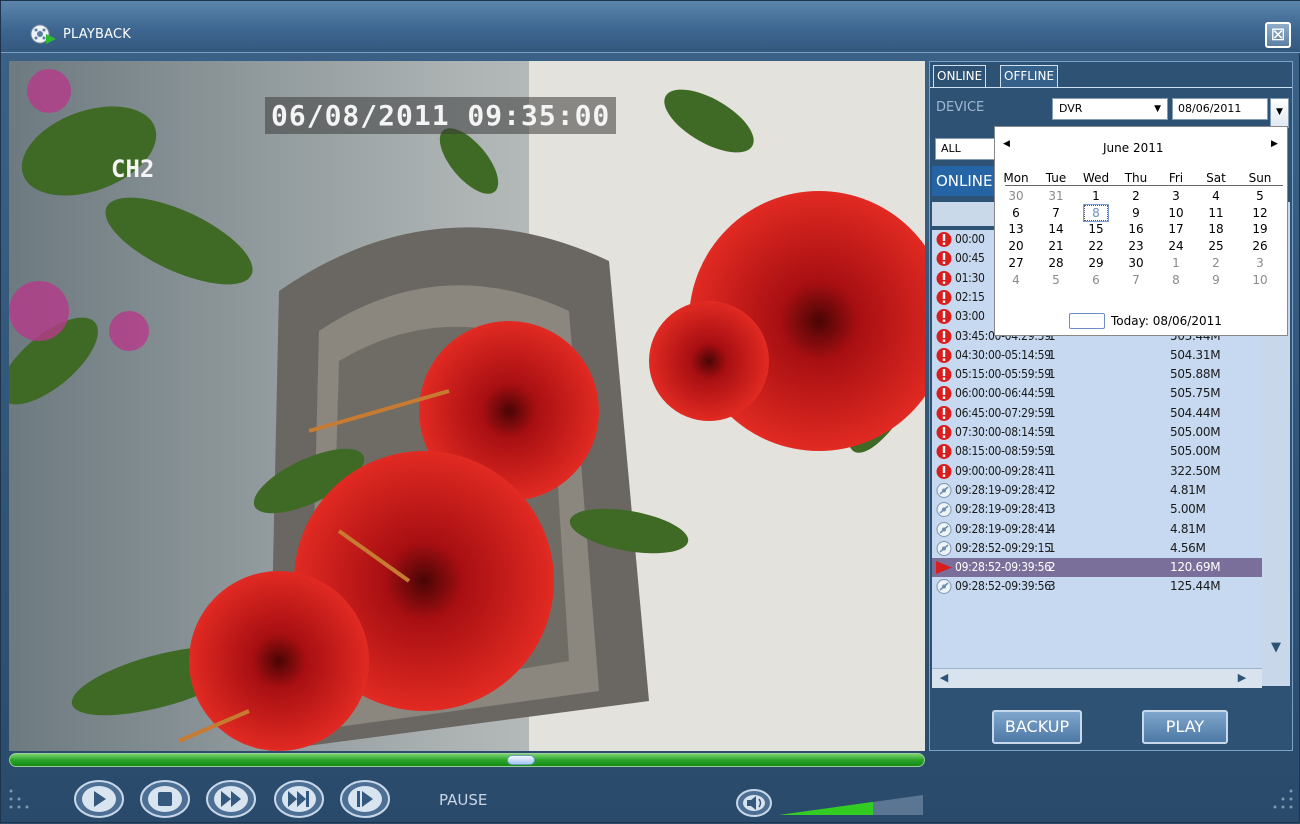  Describe the element at coordinates (1056, 247) in the screenshot. I see `calendar-day: 21` at that location.